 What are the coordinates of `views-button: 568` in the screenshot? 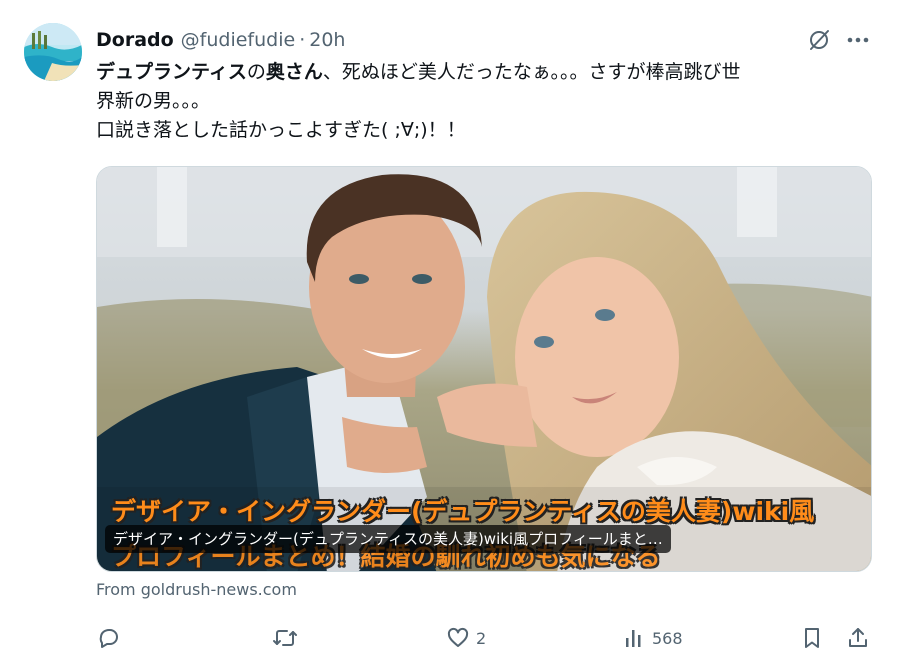 It's located at (653, 638).